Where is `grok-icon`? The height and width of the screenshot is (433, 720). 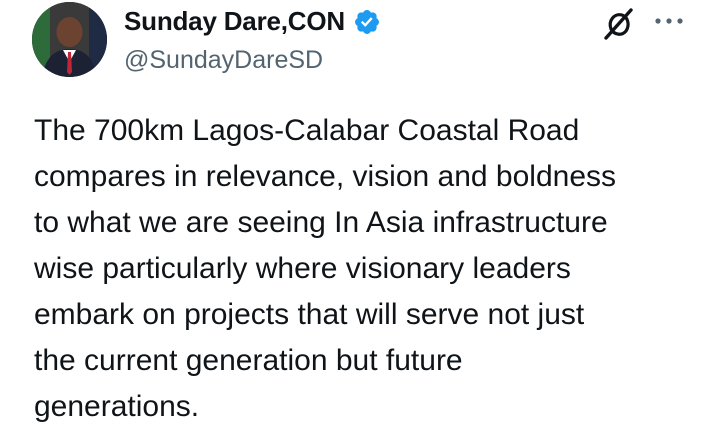 grok-icon is located at coordinates (619, 24).